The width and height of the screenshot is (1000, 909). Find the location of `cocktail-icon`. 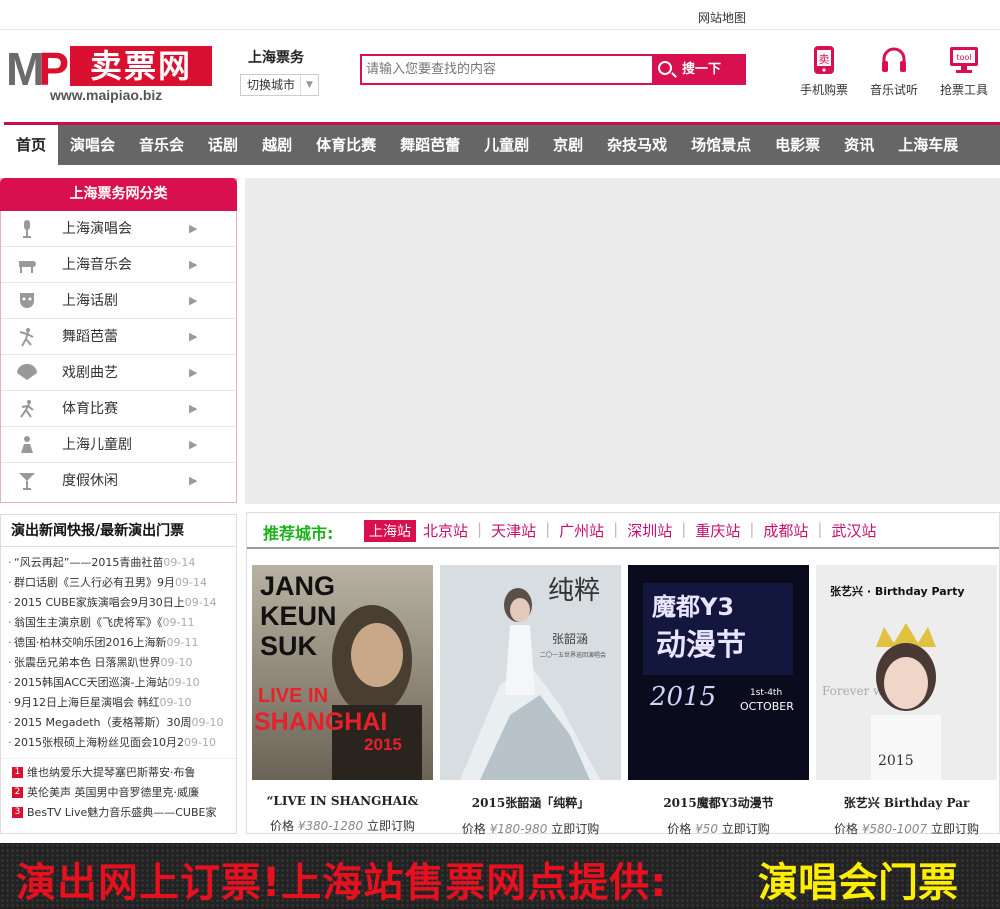

cocktail-icon is located at coordinates (27, 481).